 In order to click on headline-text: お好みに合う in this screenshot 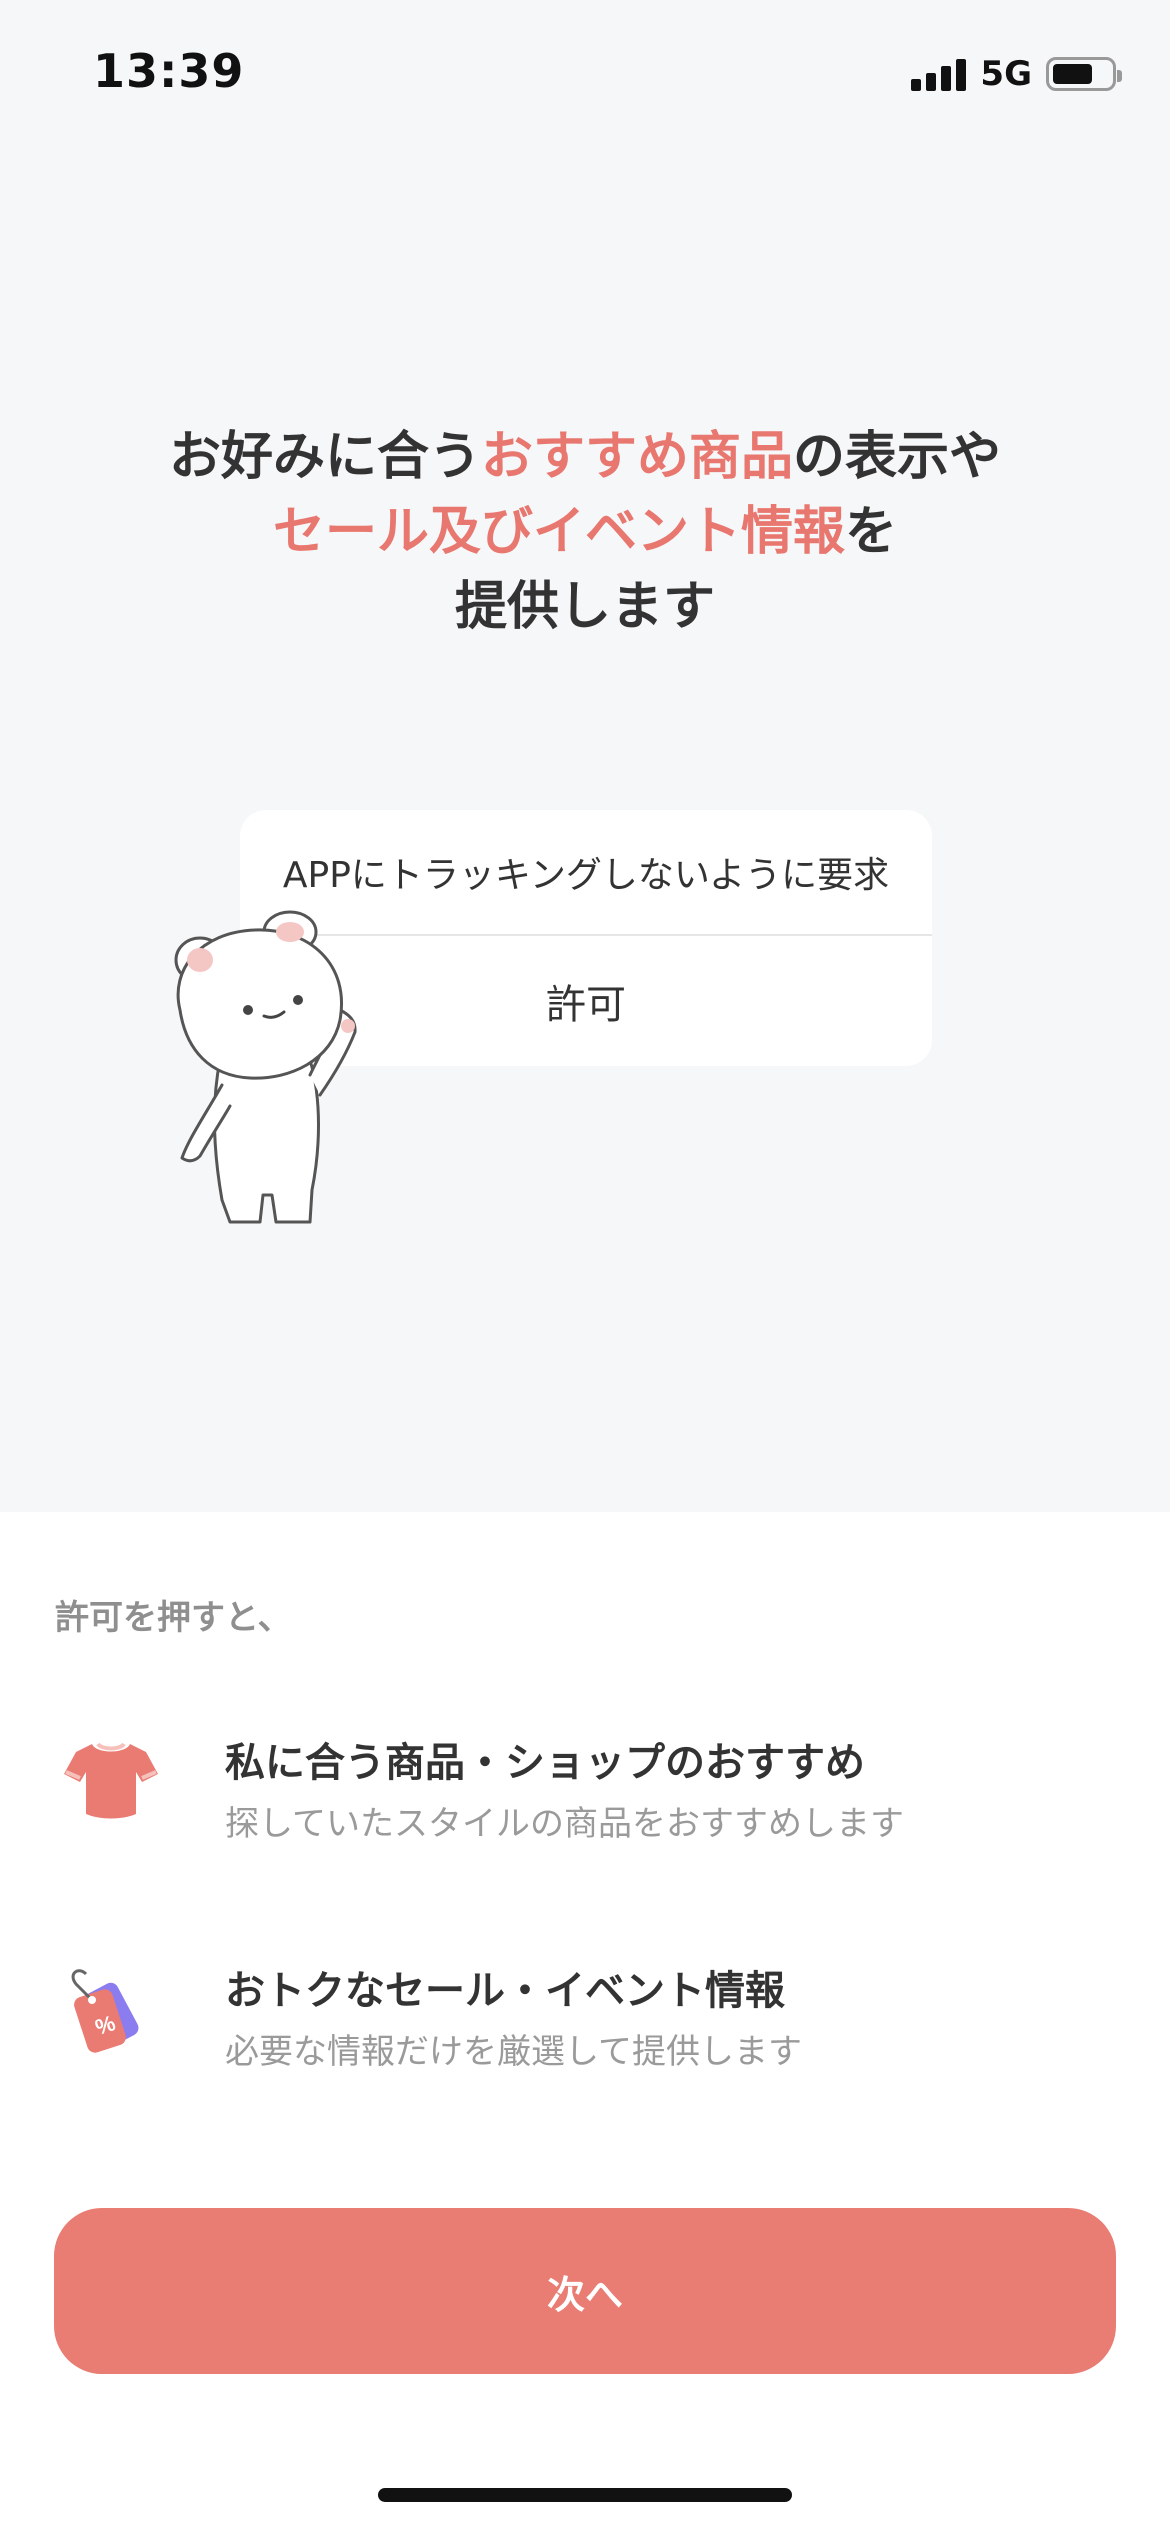, I will do `click(324, 457)`.